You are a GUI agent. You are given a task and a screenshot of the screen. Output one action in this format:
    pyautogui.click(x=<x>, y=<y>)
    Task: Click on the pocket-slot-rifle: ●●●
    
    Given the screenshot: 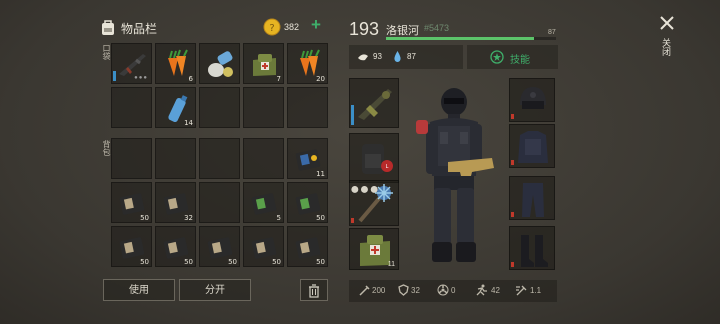 What is the action you would take?
    pyautogui.click(x=131, y=63)
    